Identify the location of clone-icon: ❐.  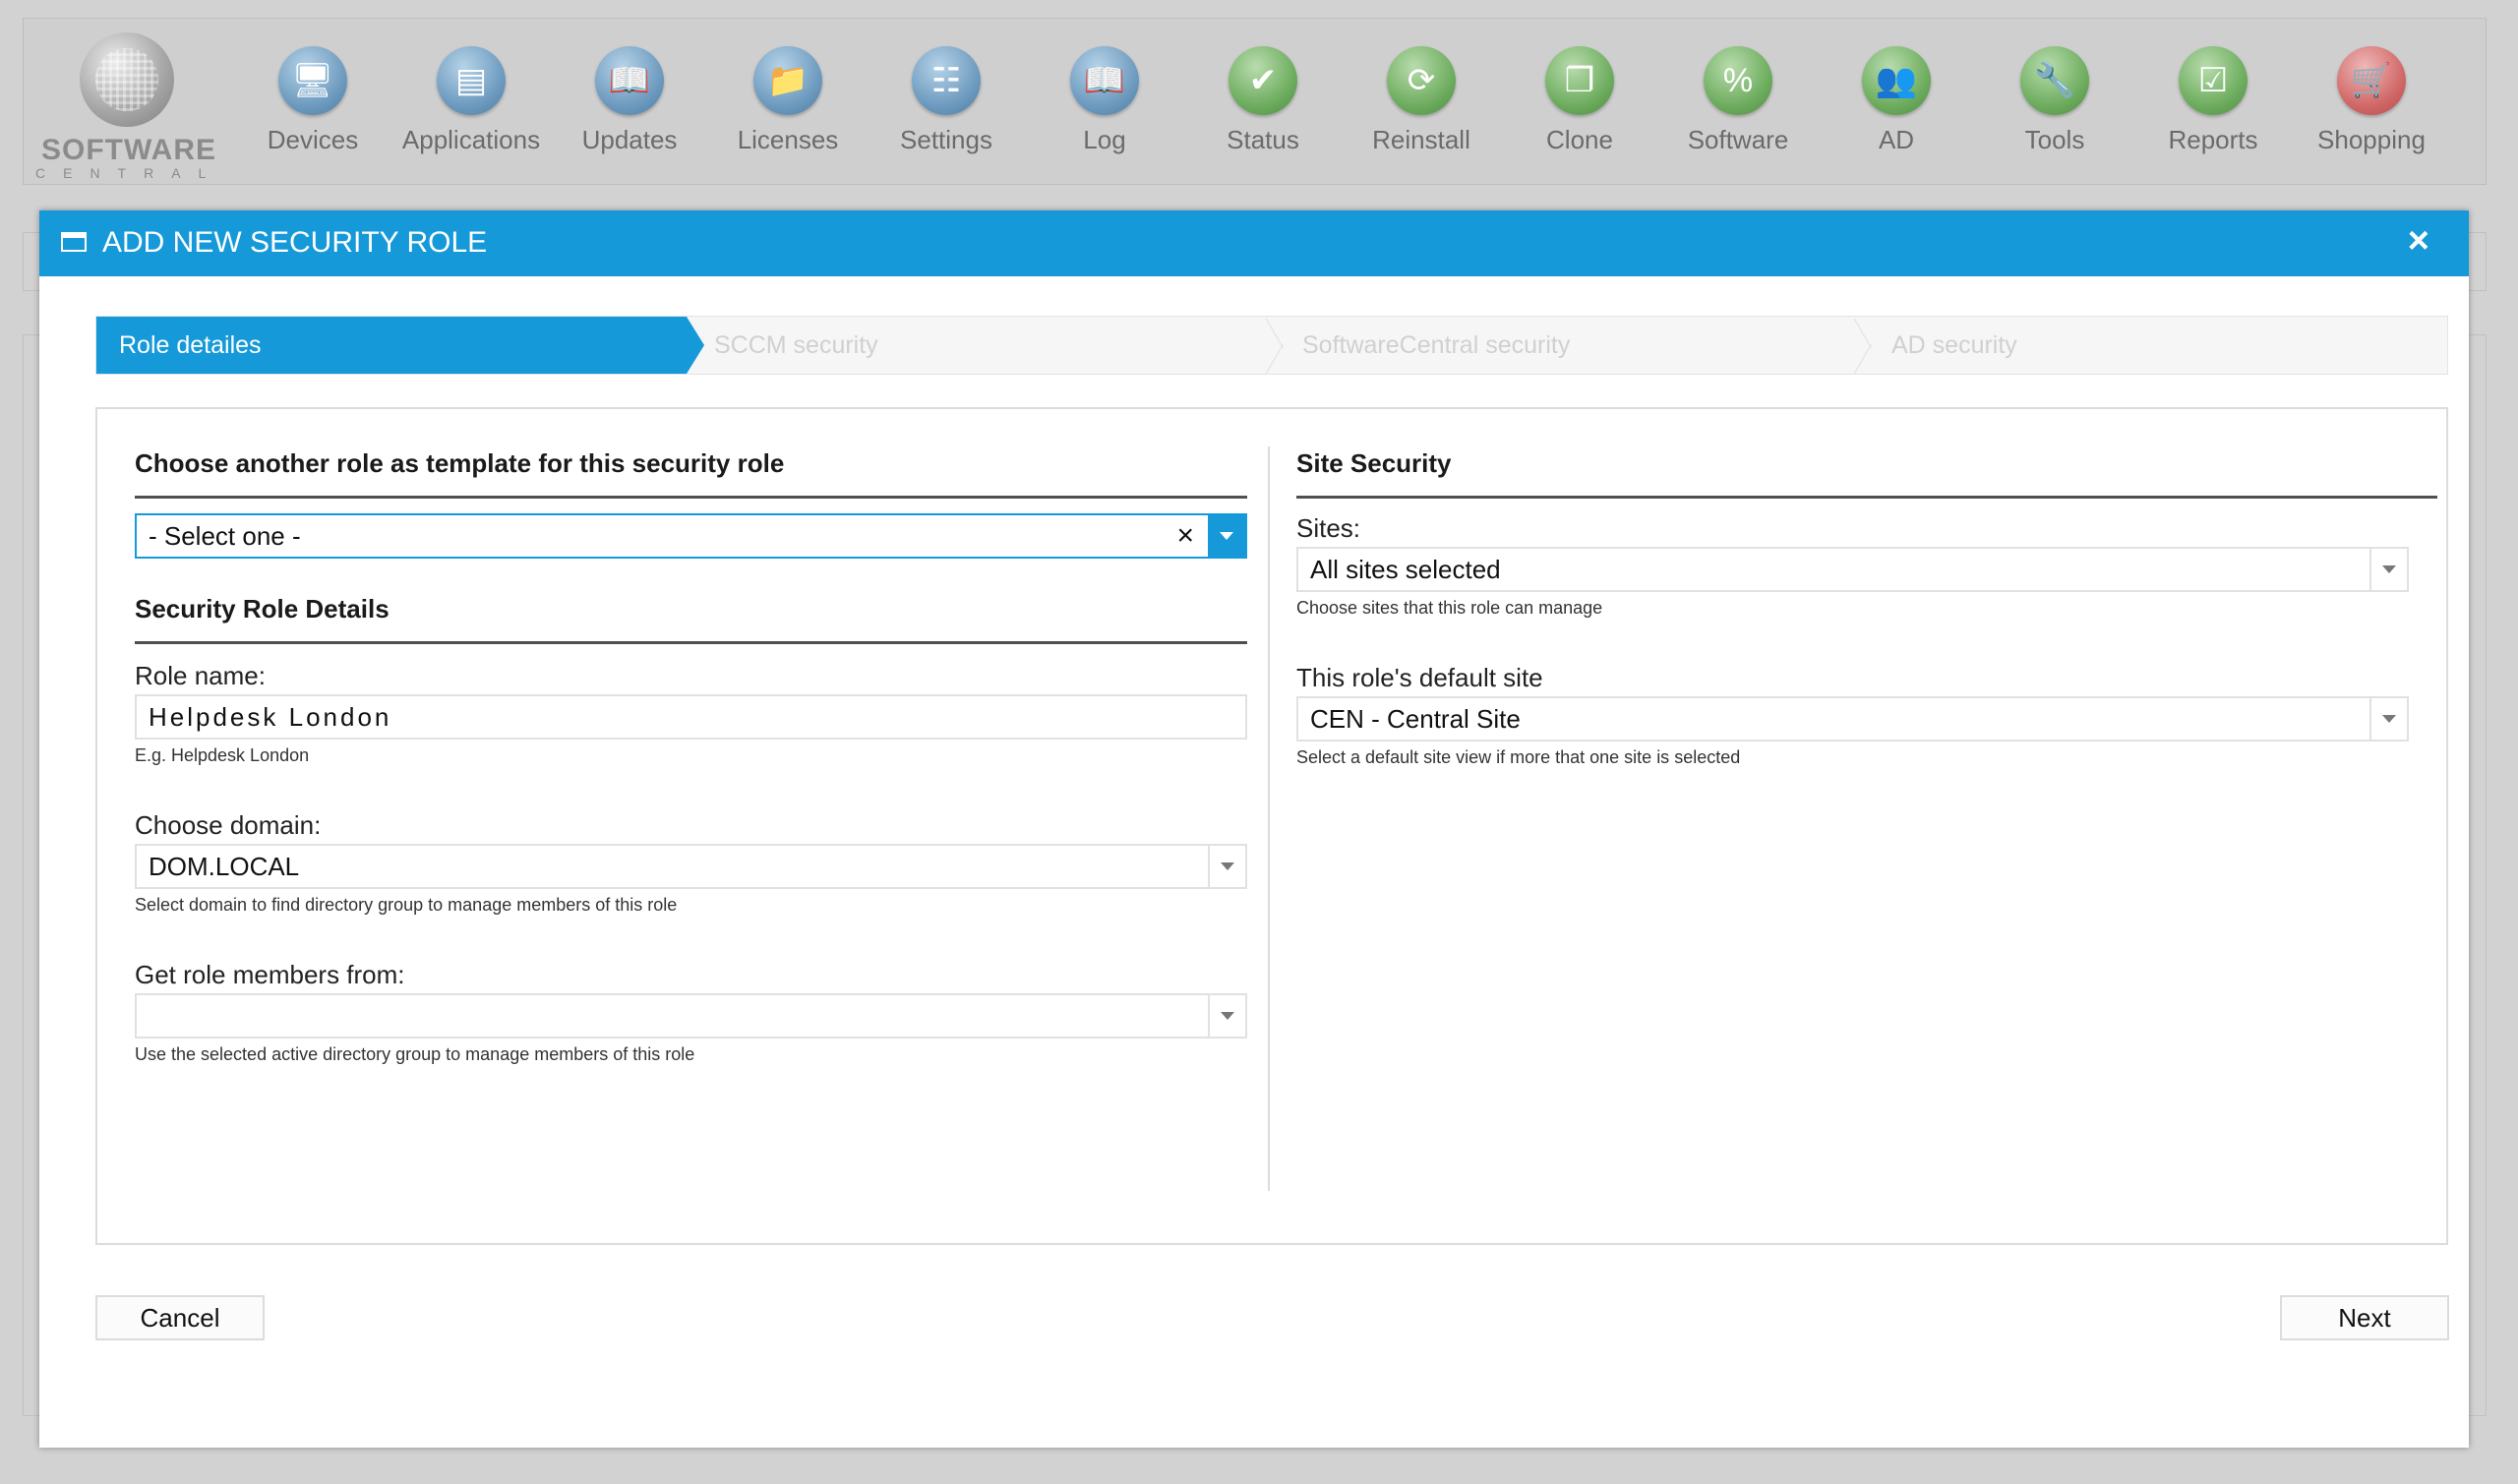
(1579, 81).